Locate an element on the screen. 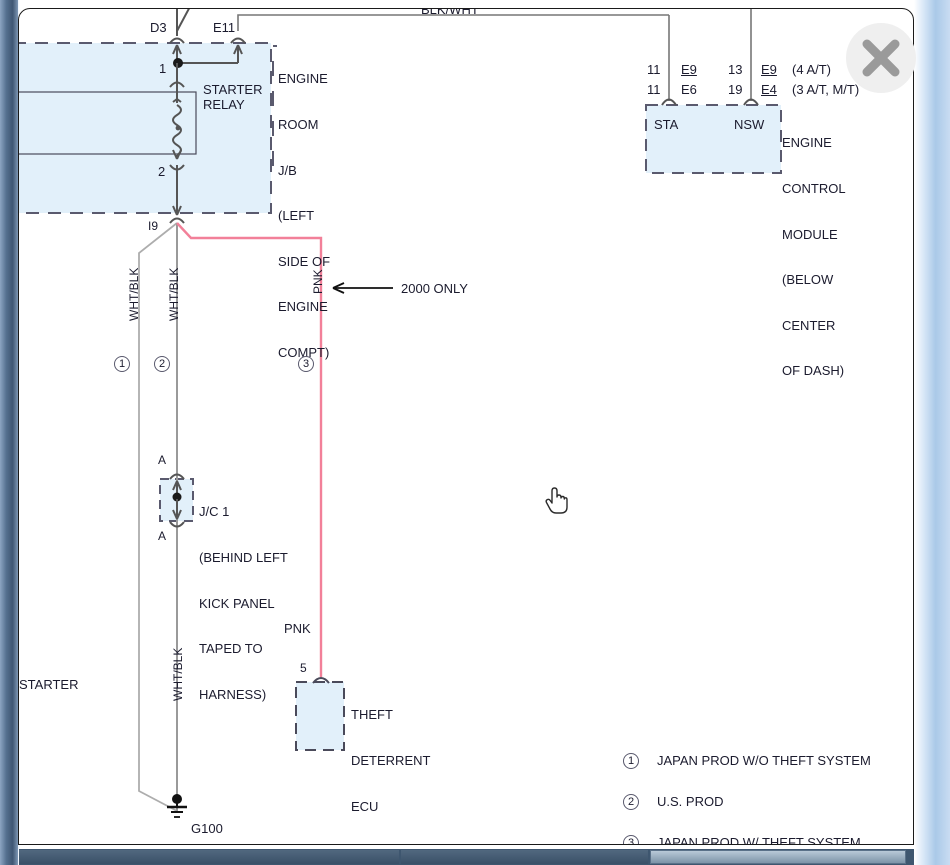 The width and height of the screenshot is (950, 865). horizontal-scrollbar is located at coordinates (466, 857).